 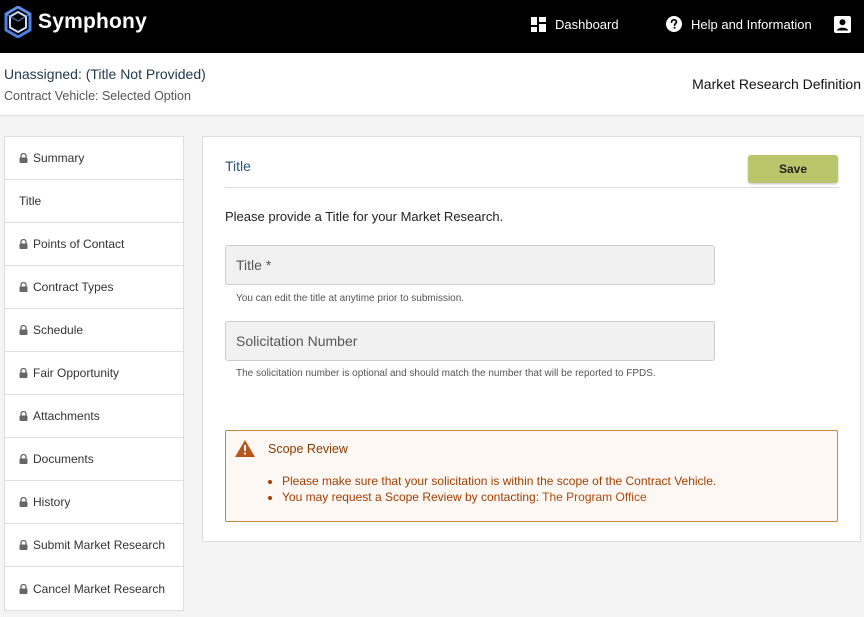 I want to click on sidebar-item-title: Title, so click(x=94, y=201).